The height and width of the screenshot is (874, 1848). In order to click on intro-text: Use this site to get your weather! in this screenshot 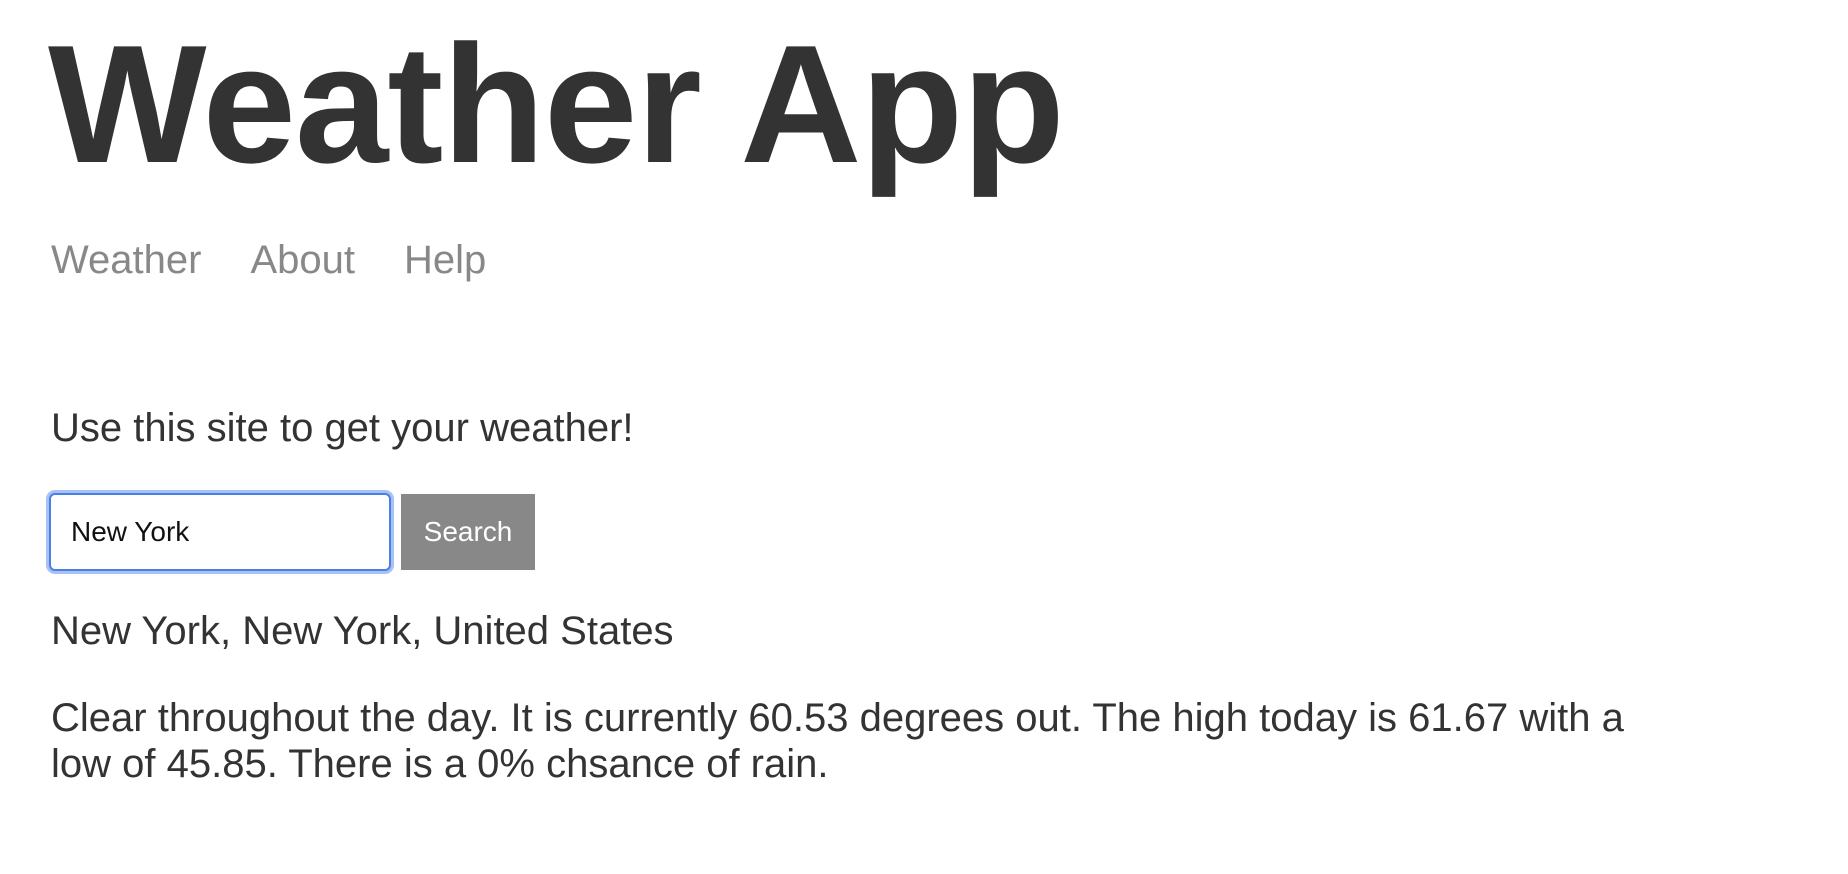, I will do `click(342, 428)`.